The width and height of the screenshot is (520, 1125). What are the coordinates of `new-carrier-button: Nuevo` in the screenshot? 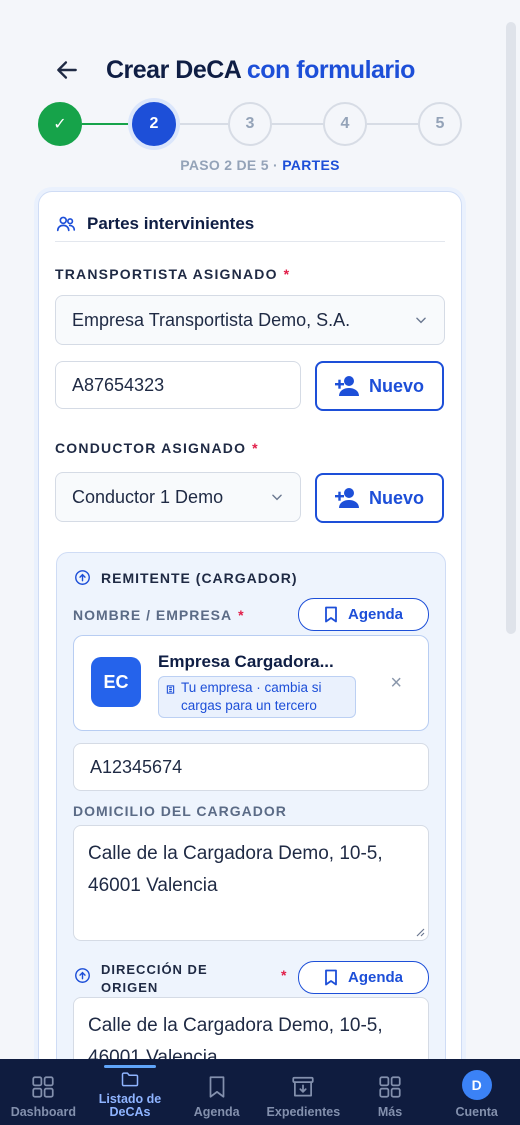 It's located at (379, 386).